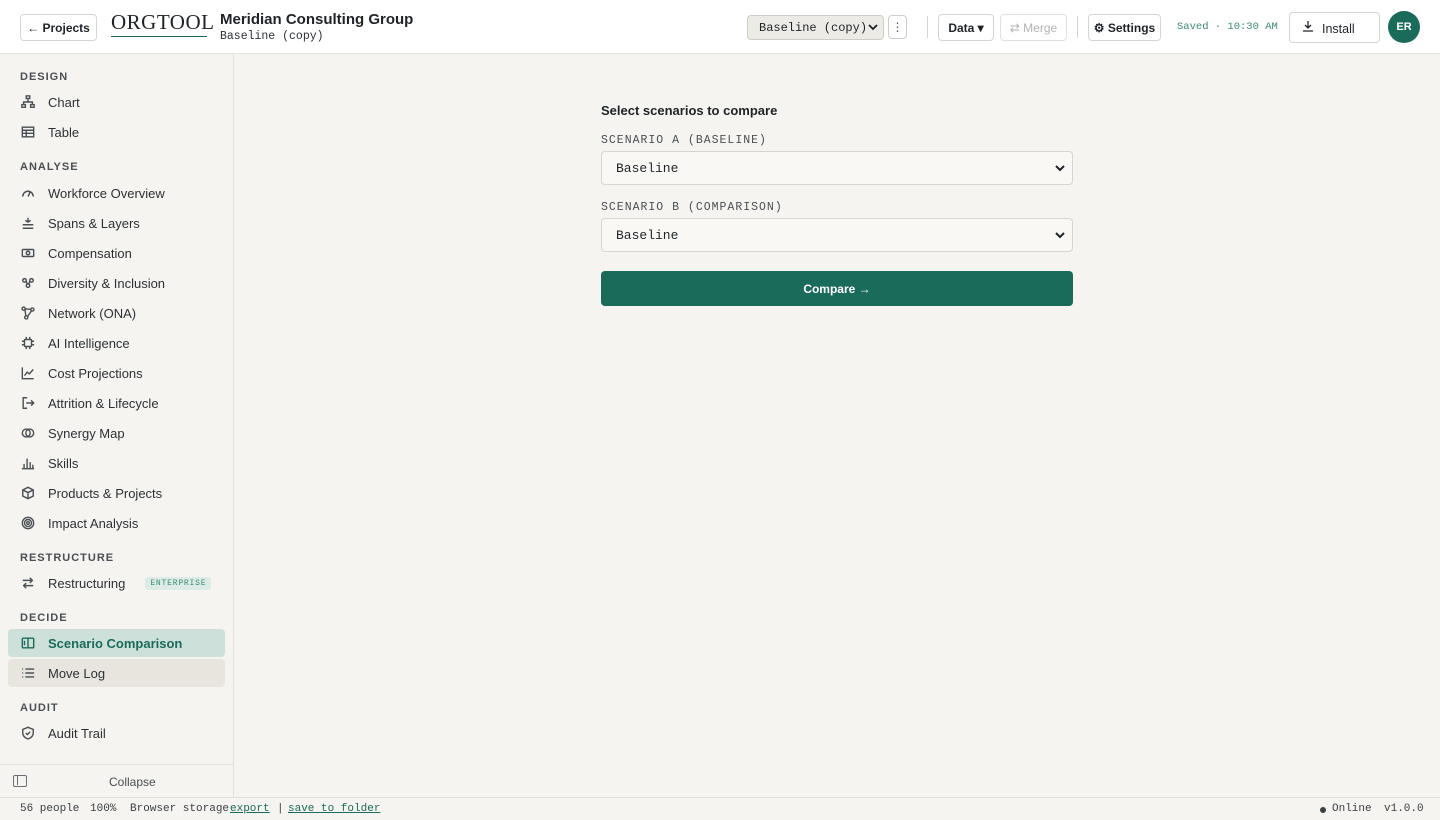  What do you see at coordinates (116, 673) in the screenshot?
I see `sidebar-item-move-log: Move Log` at bounding box center [116, 673].